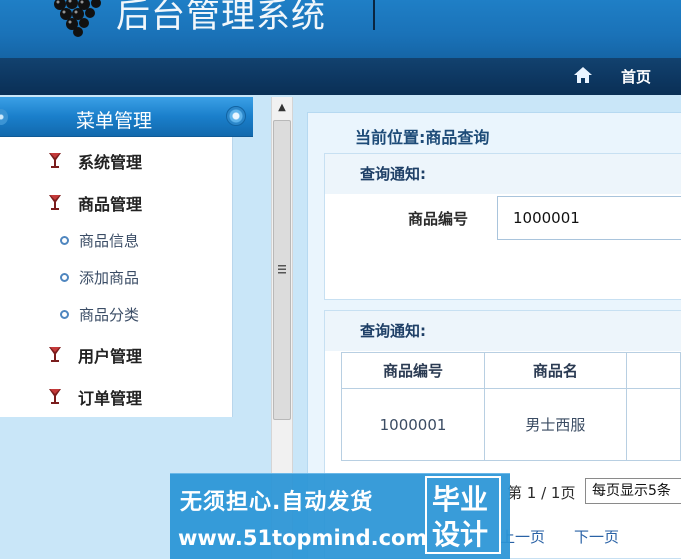  I want to click on watermark-box-text: 设计, so click(460, 534).